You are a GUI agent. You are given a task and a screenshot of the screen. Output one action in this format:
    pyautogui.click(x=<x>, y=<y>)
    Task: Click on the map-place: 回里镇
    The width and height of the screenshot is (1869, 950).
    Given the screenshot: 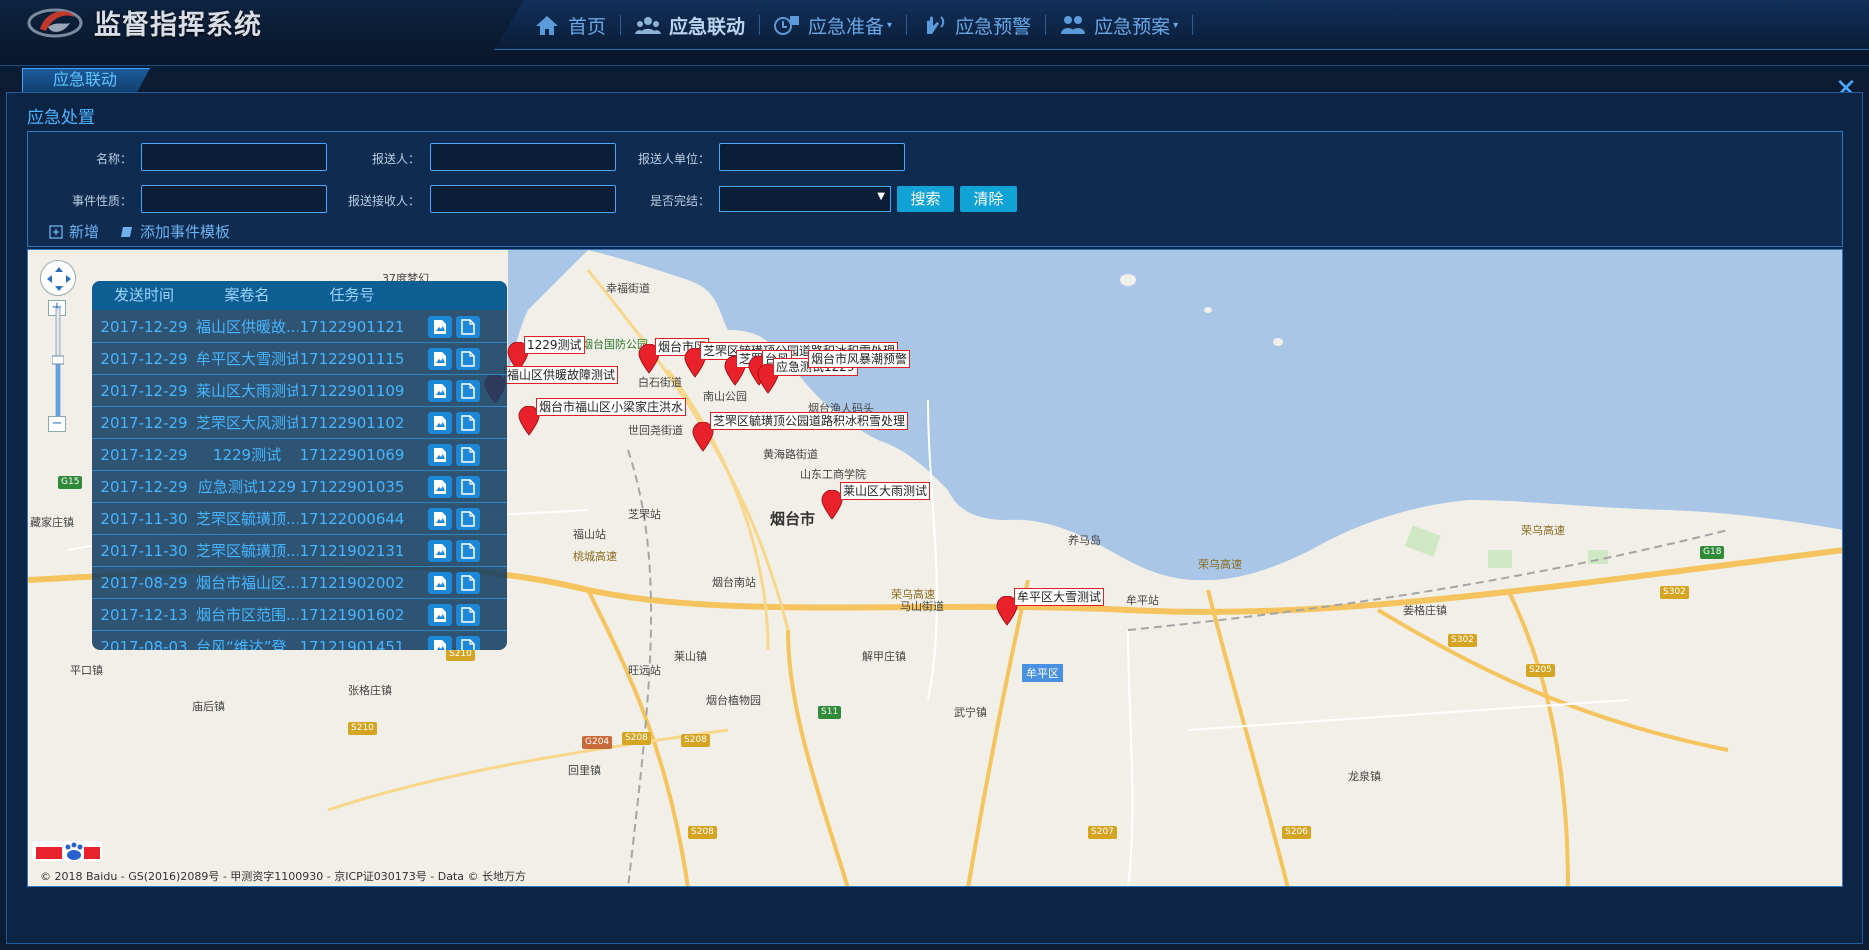 What is the action you would take?
    pyautogui.click(x=584, y=770)
    